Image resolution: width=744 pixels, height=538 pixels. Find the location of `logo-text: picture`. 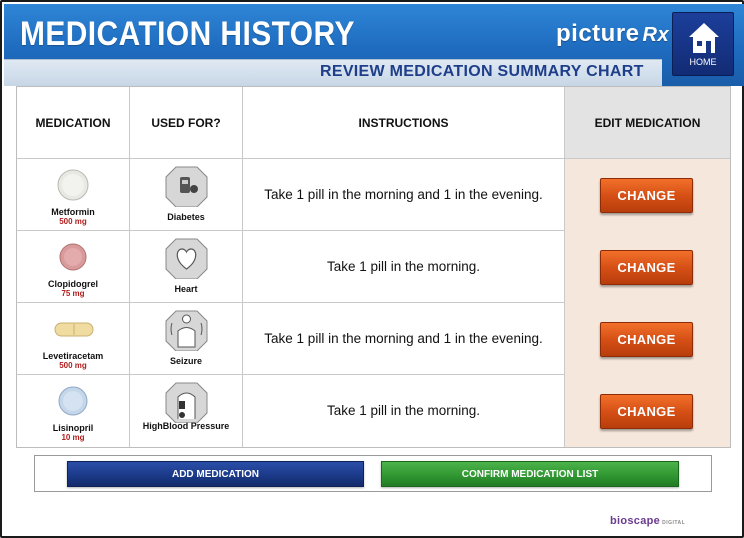

logo-text: picture is located at coordinates (598, 33).